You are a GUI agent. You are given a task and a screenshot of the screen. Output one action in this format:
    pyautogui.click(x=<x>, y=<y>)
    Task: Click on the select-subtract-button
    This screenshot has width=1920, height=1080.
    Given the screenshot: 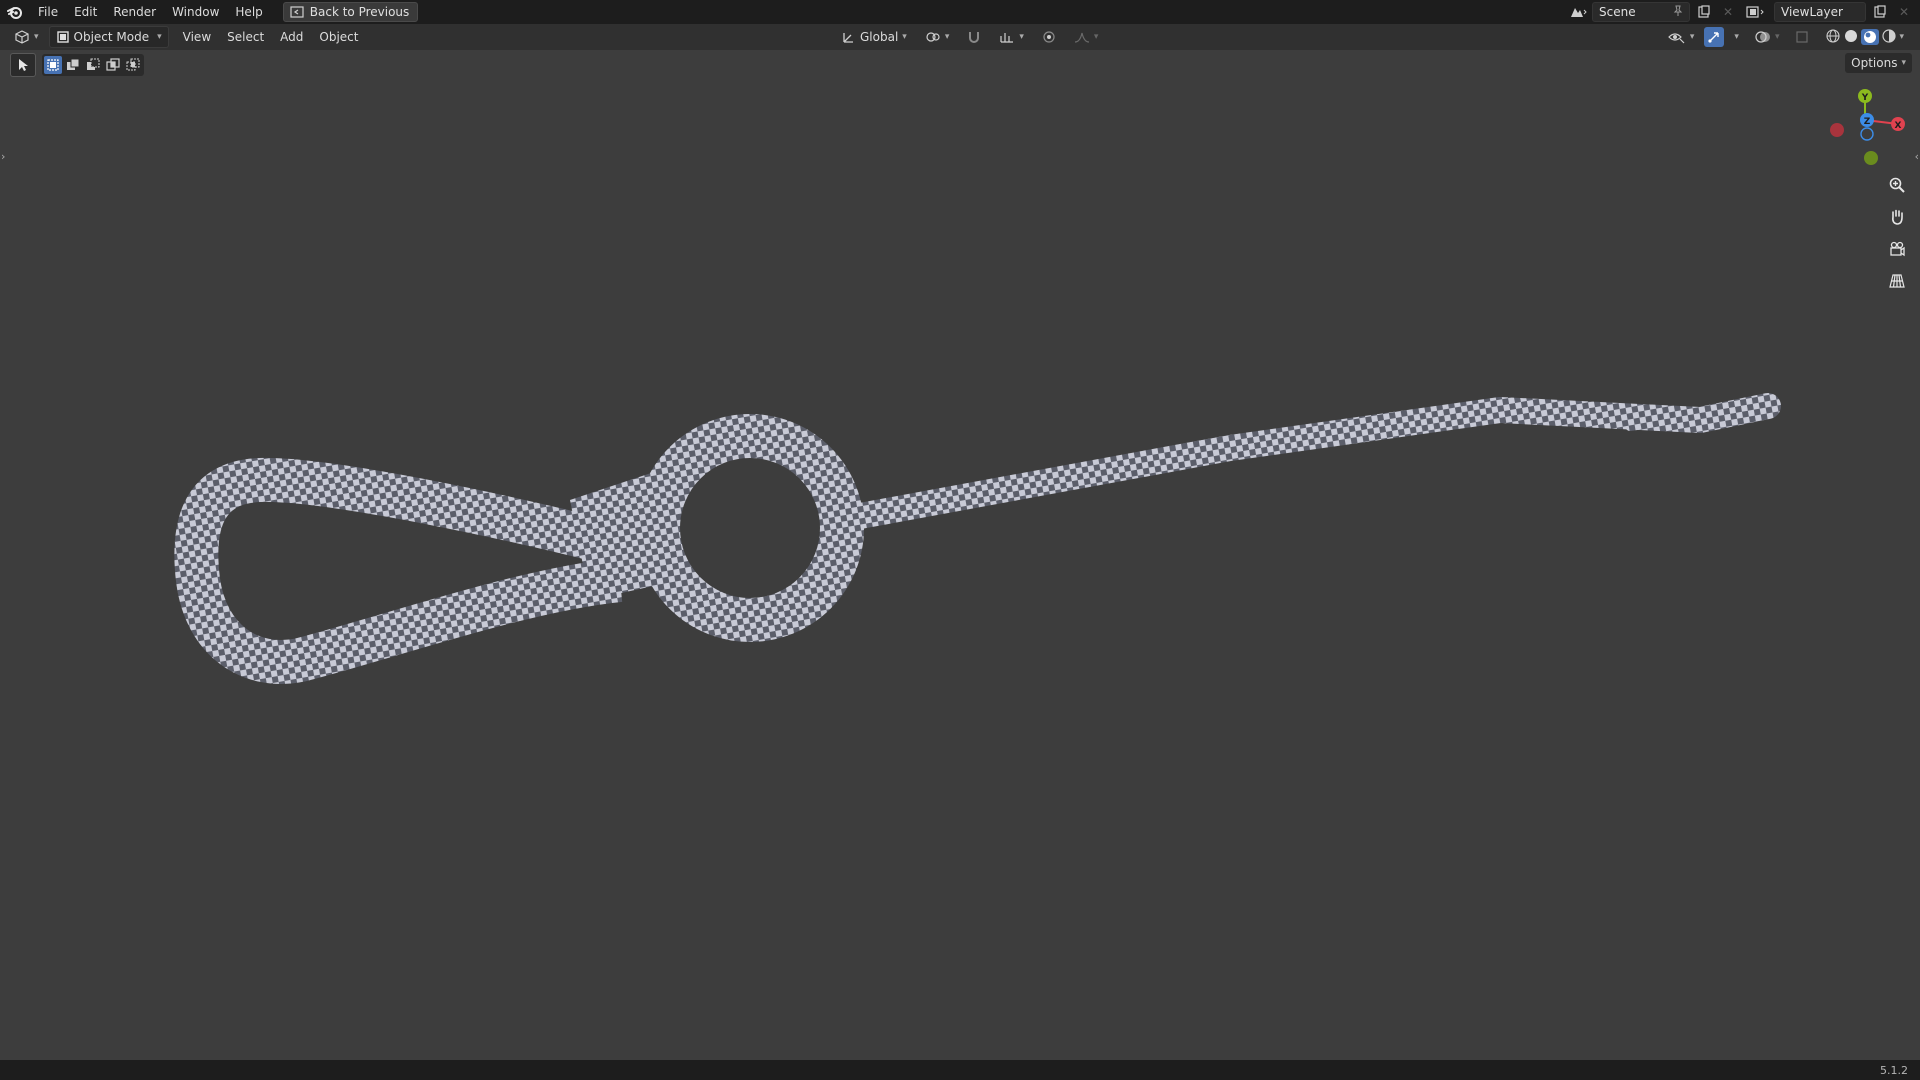 What is the action you would take?
    pyautogui.click(x=93, y=65)
    